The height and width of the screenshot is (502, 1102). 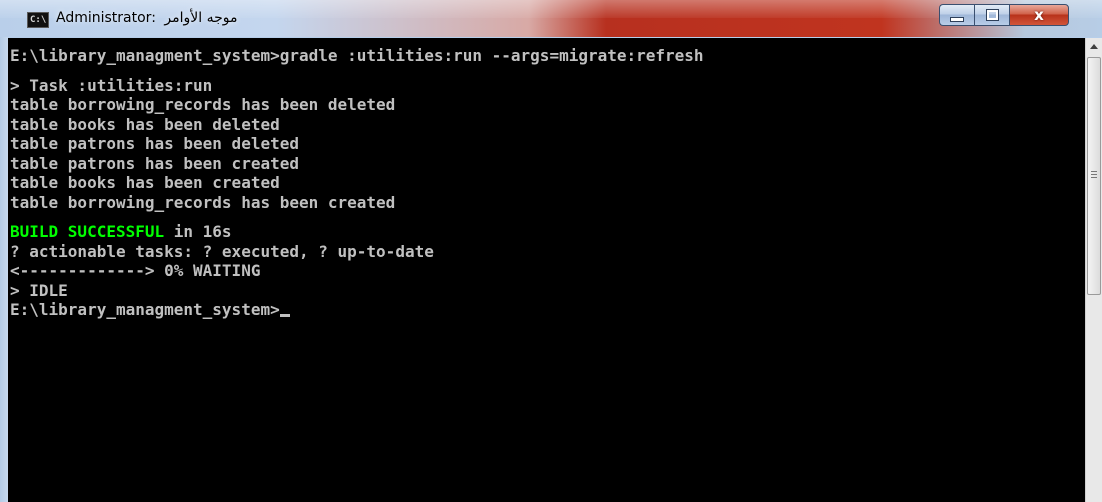 I want to click on window-title-prefix: Administrator:, so click(x=106, y=18).